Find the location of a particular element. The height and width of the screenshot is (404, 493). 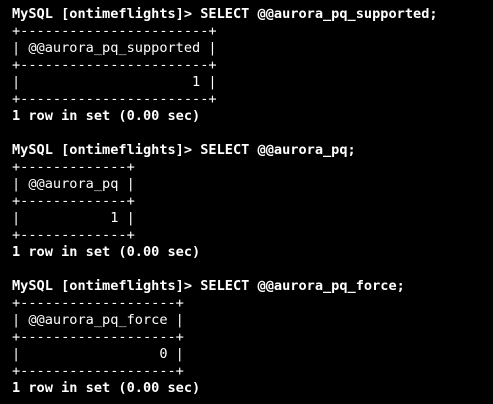

table-header-row: | @@aurora_pq | is located at coordinates (73, 184).